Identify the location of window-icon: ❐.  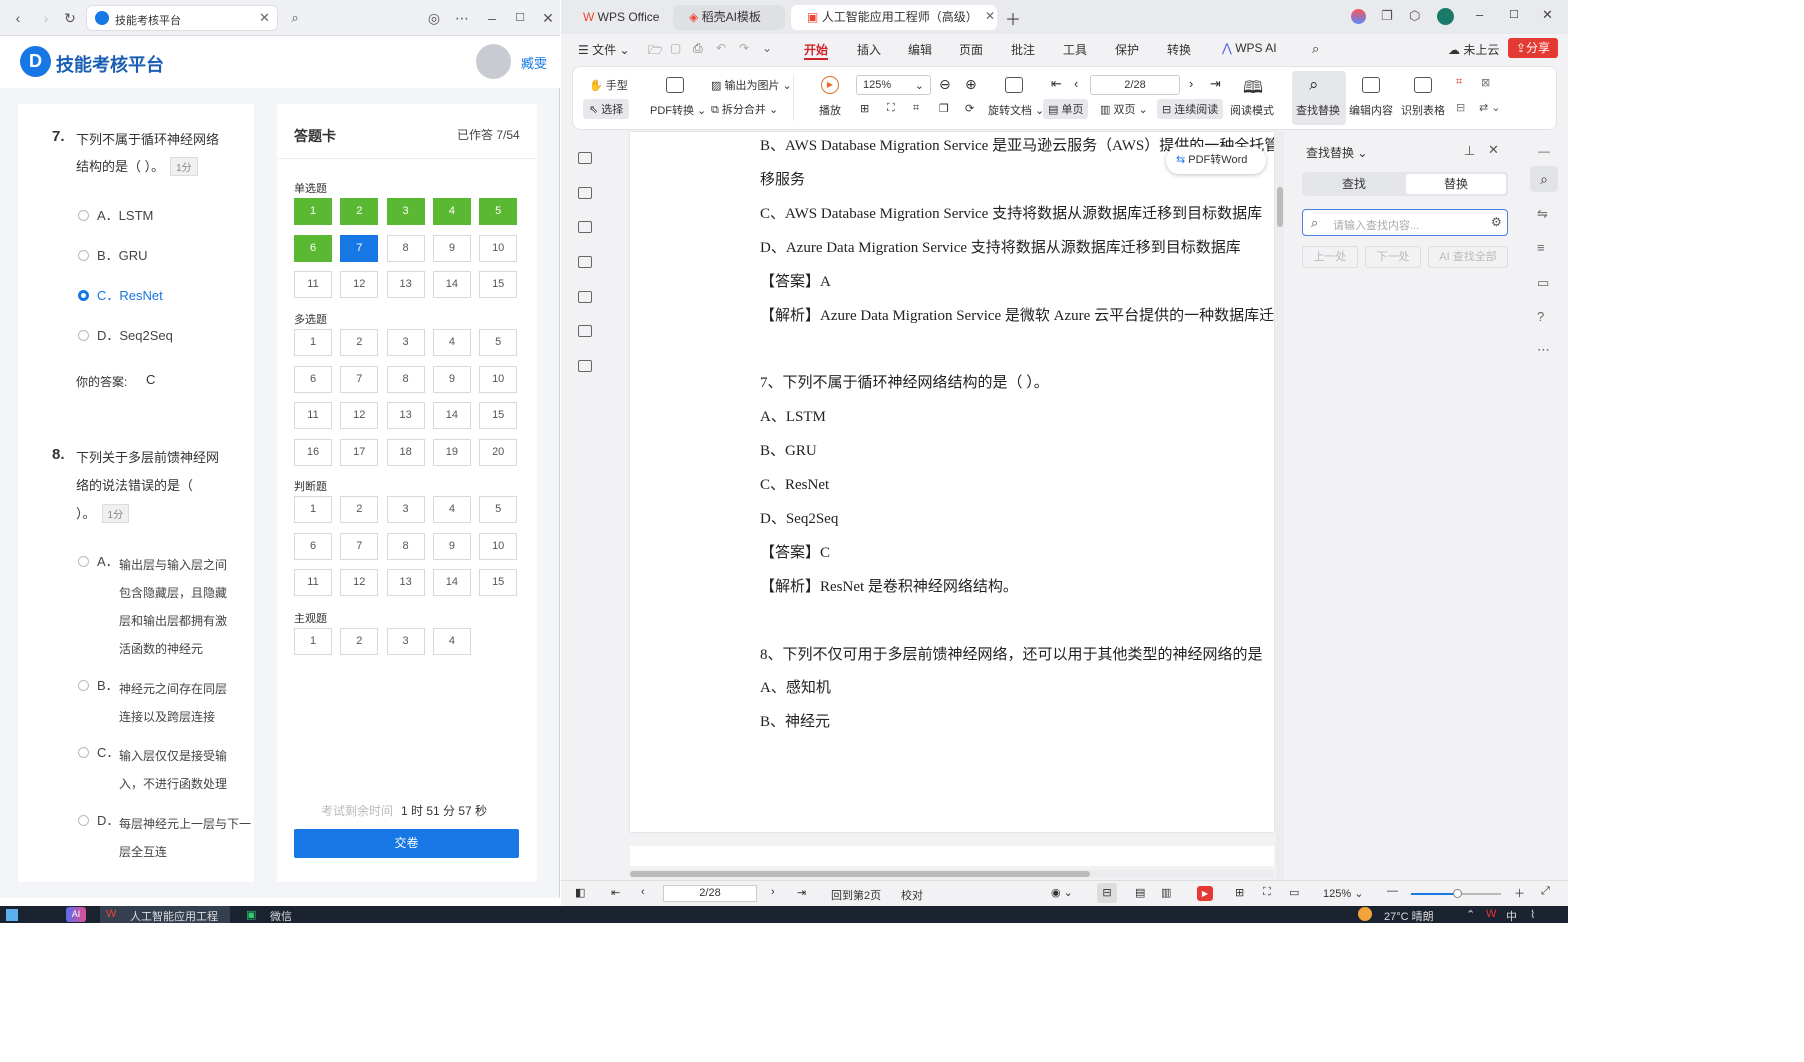
(1387, 16).